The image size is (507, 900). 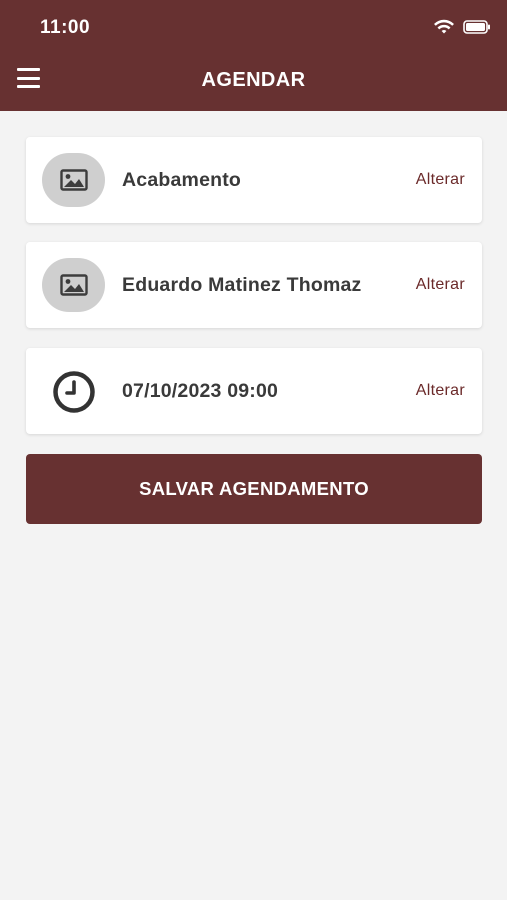 I want to click on datetime-card: 07/10/2023 09:00 Alterar, so click(x=254, y=391).